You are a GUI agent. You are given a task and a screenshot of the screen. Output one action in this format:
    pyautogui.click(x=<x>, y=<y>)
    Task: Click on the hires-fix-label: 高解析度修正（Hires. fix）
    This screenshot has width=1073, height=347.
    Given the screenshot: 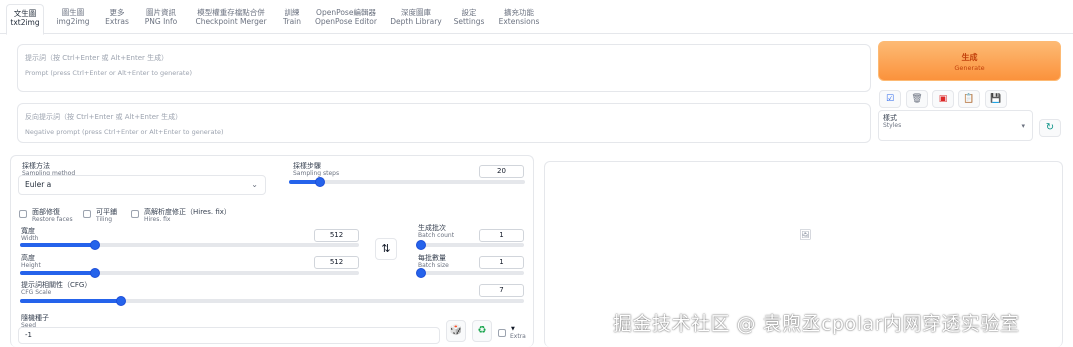 What is the action you would take?
    pyautogui.click(x=187, y=212)
    